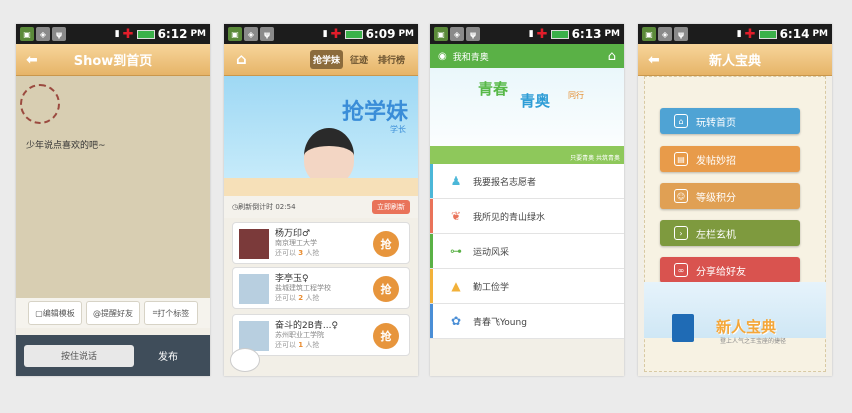 The height and width of the screenshot is (413, 852). What do you see at coordinates (527, 34) in the screenshot?
I see `status-bar: ▣ ◈ ψ ▮ ✚ 6:13 PM` at bounding box center [527, 34].